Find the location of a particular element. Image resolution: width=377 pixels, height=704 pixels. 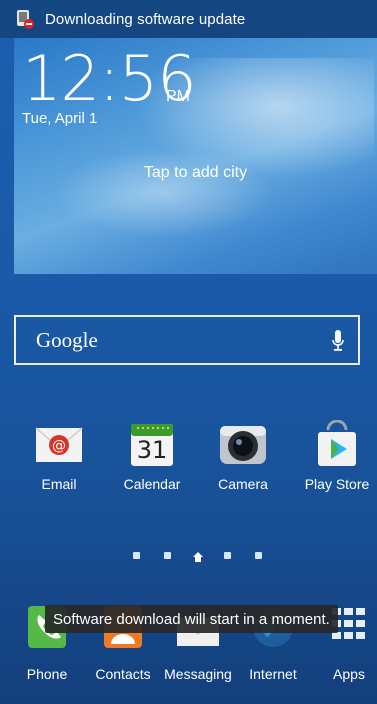

app-label: Email is located at coordinates (59, 484).